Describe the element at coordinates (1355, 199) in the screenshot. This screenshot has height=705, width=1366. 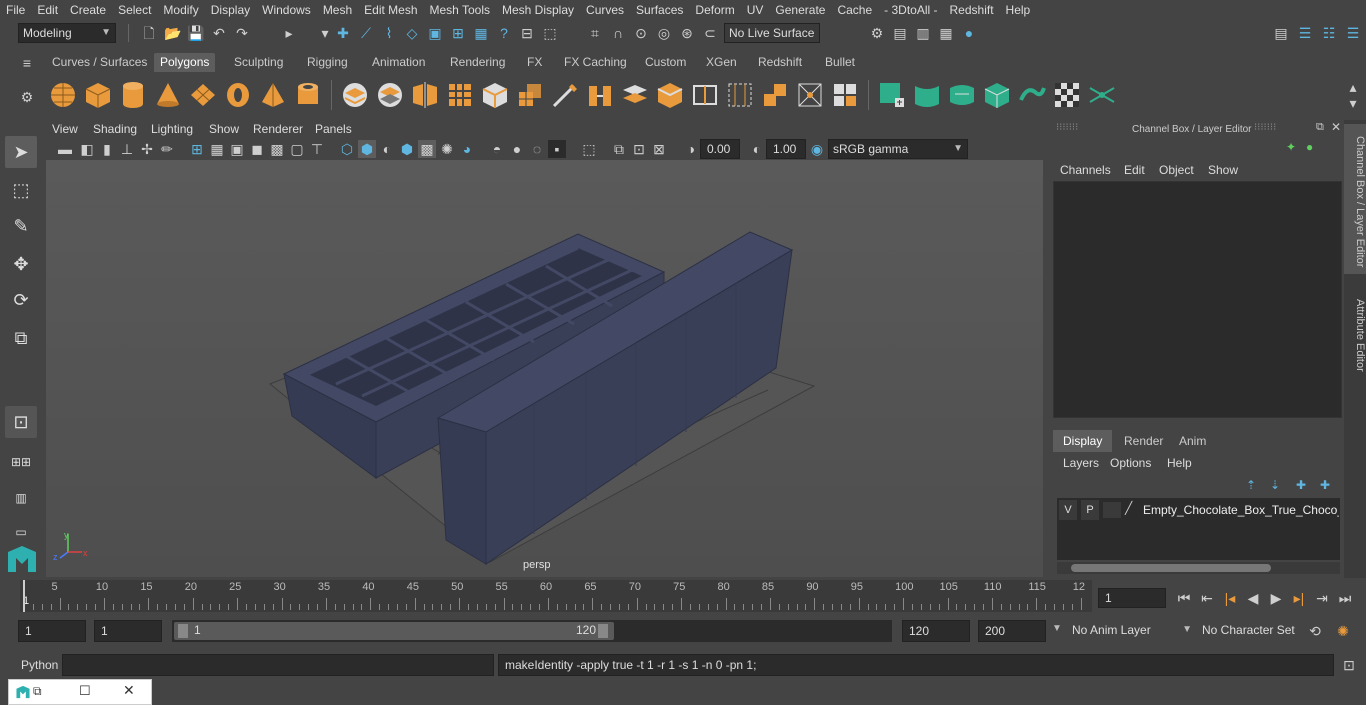
I see `tab-channel-box: Channel Box / Layer Editor` at that location.